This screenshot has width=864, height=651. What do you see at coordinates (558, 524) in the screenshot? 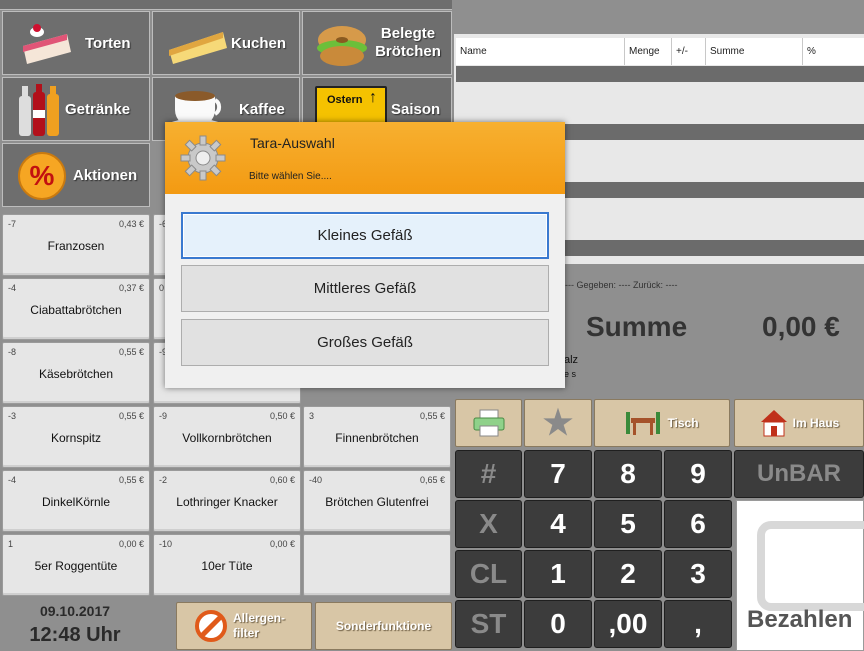
I see `key-4: 4` at bounding box center [558, 524].